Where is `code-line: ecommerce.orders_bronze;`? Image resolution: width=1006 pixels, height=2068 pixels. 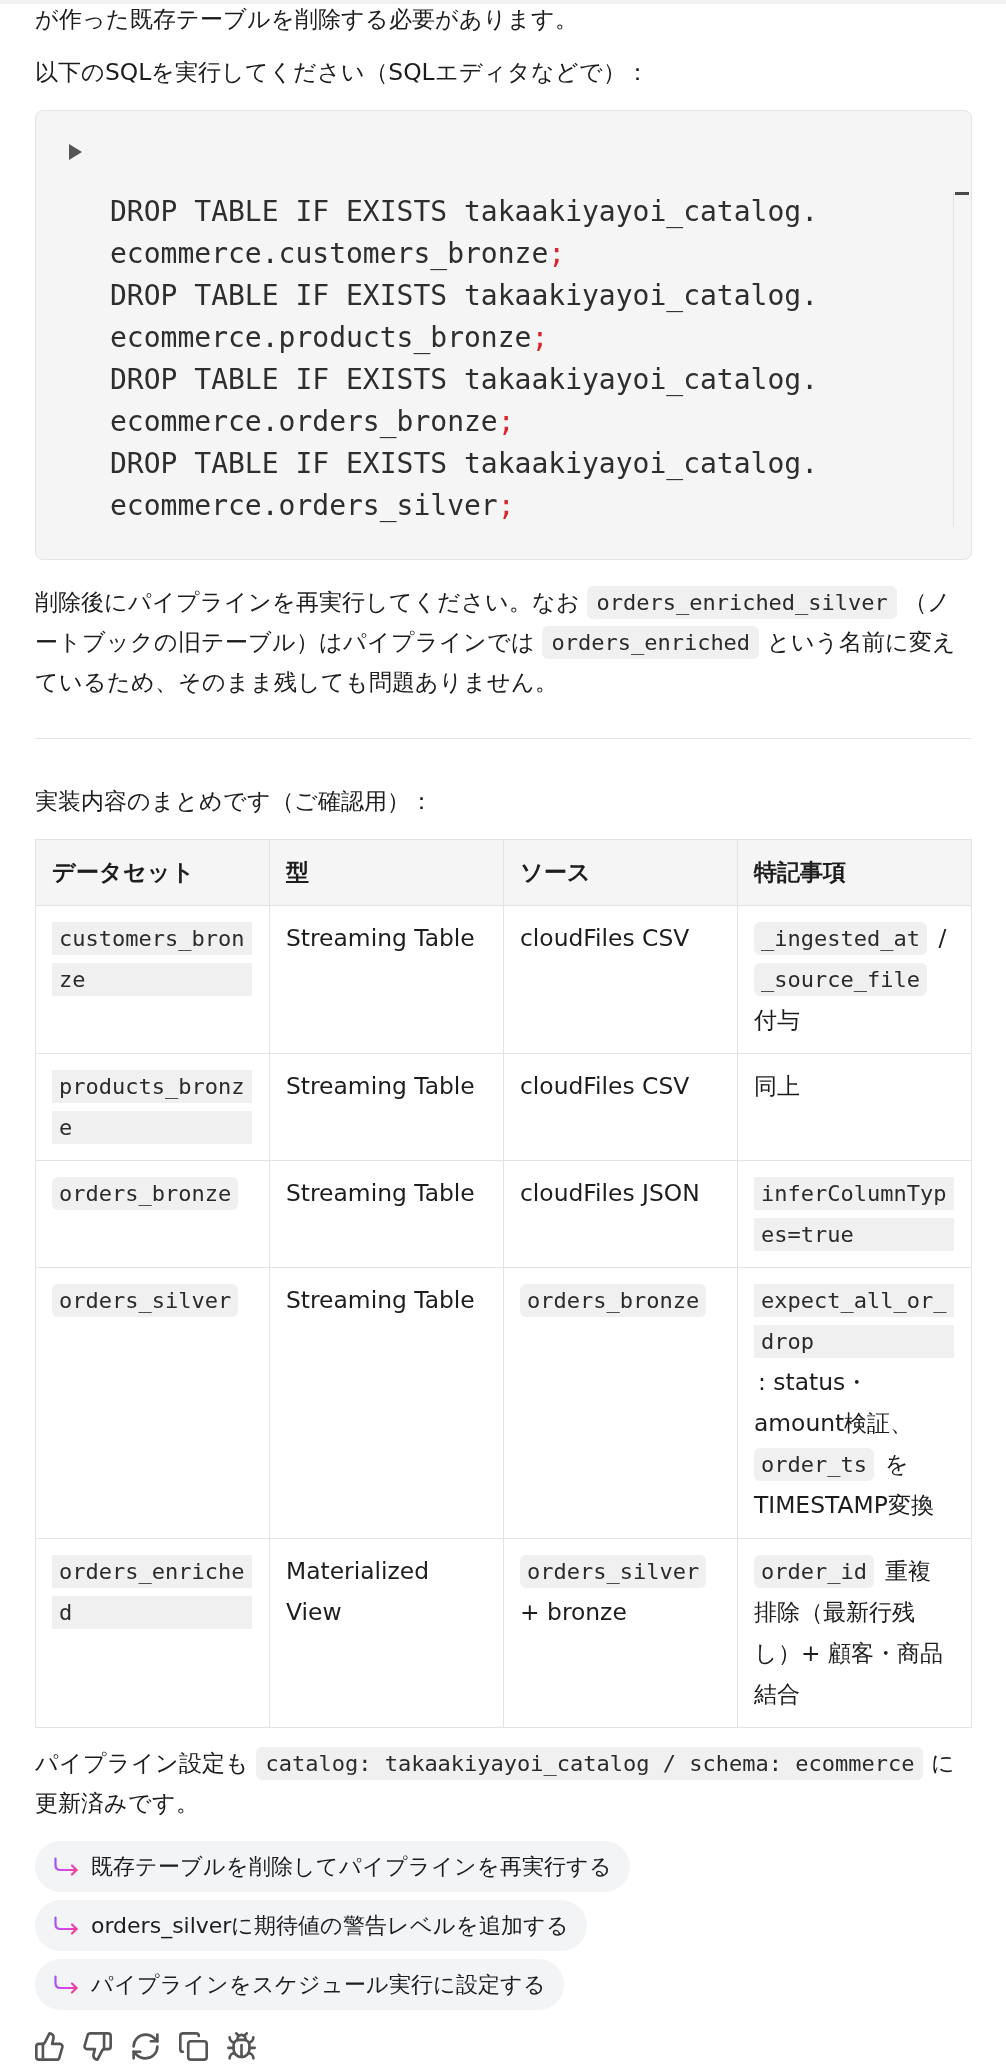 code-line: ecommerce.orders_bronze; is located at coordinates (312, 422).